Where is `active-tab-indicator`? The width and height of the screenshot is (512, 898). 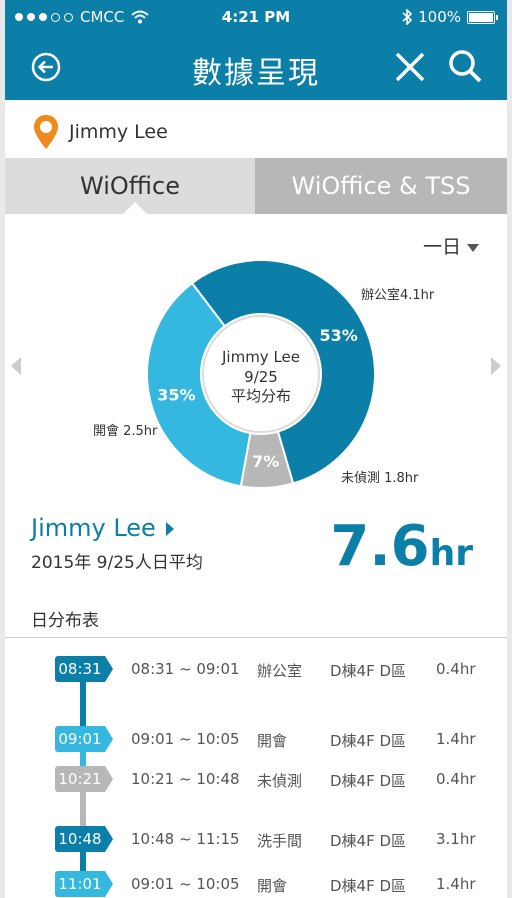 active-tab-indicator is located at coordinates (135, 208).